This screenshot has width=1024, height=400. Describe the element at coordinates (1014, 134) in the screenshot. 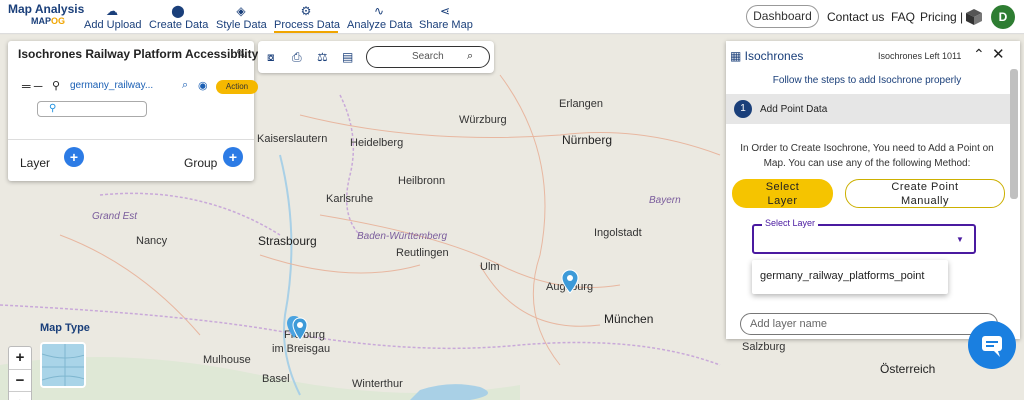

I see `scrollbar` at that location.